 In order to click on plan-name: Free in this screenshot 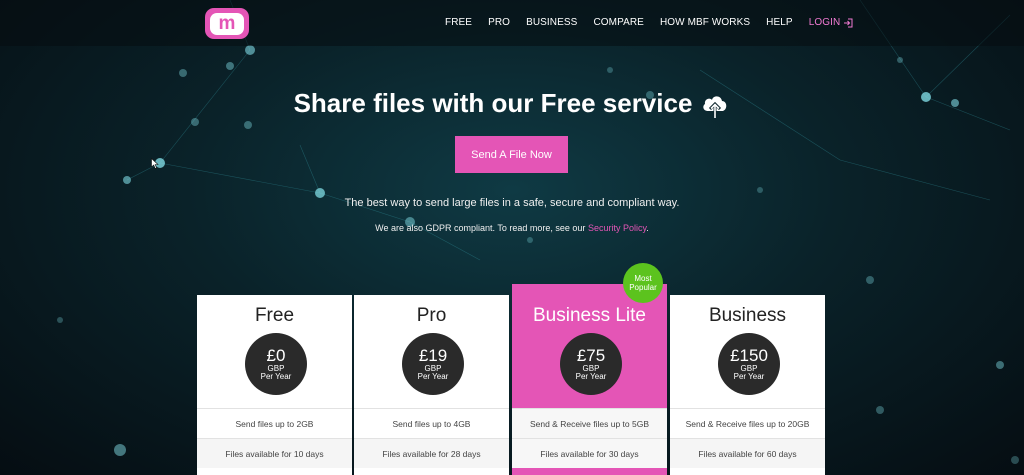, I will do `click(274, 315)`.